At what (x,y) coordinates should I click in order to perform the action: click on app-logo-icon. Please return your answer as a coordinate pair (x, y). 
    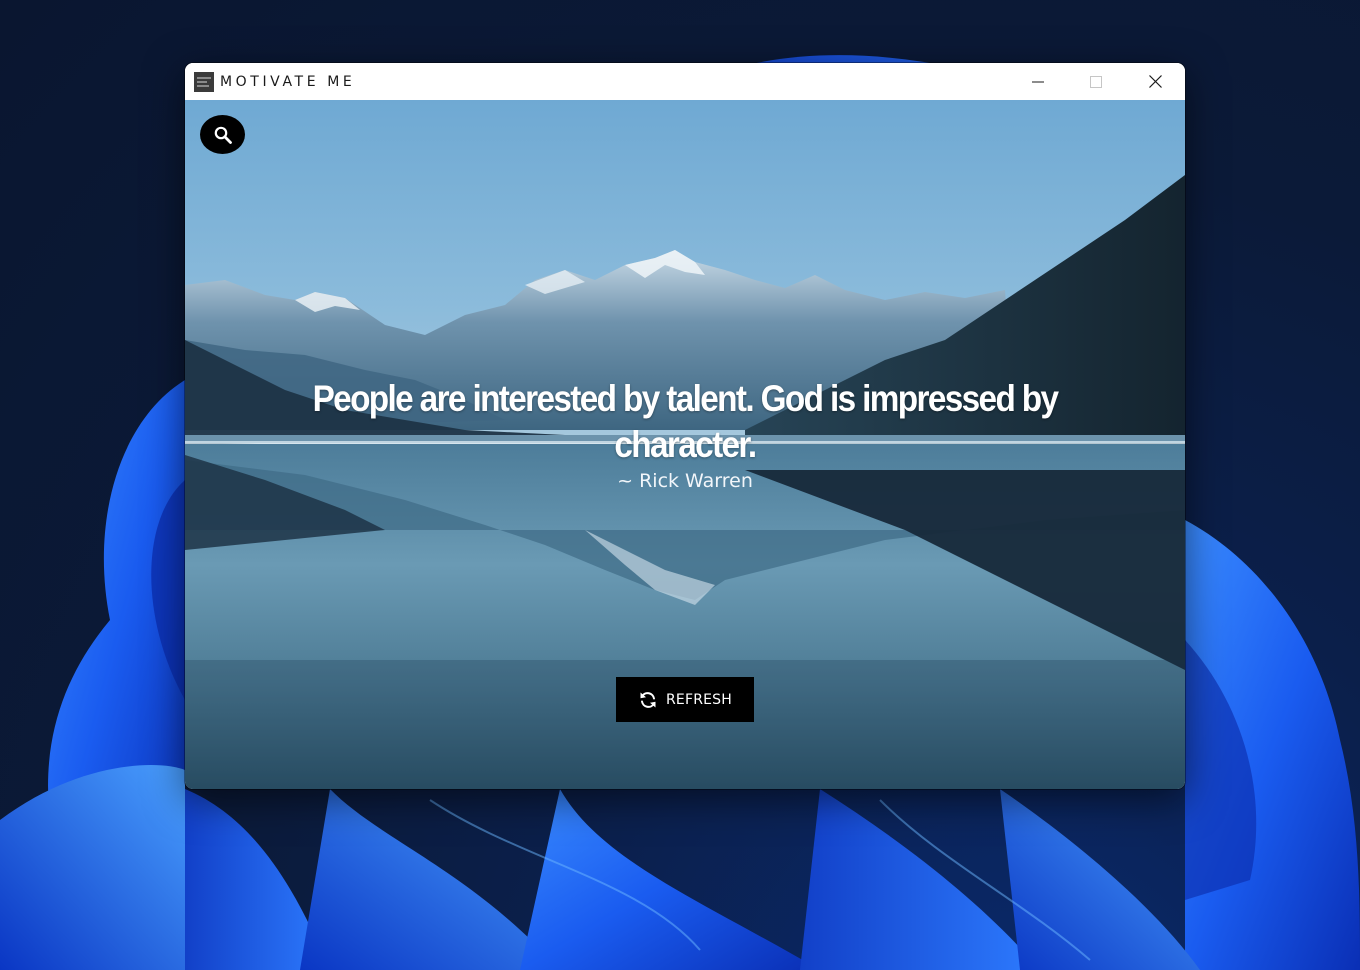
    Looking at the image, I should click on (204, 81).